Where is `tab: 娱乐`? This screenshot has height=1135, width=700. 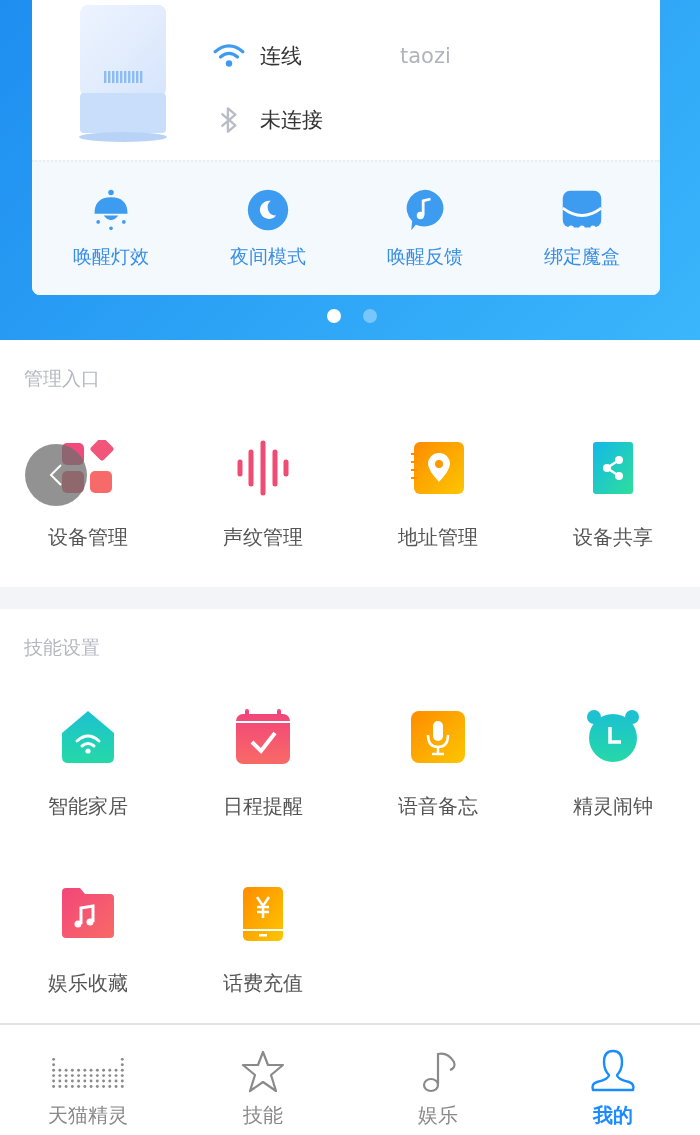
tab: 娱乐 is located at coordinates (437, 1080).